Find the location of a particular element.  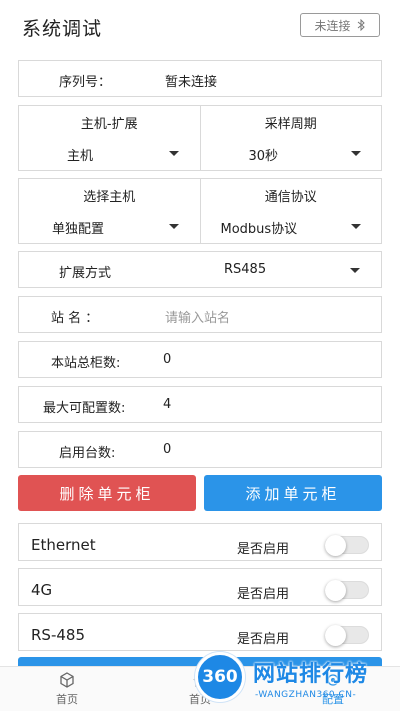

cube-icon is located at coordinates (67, 680).